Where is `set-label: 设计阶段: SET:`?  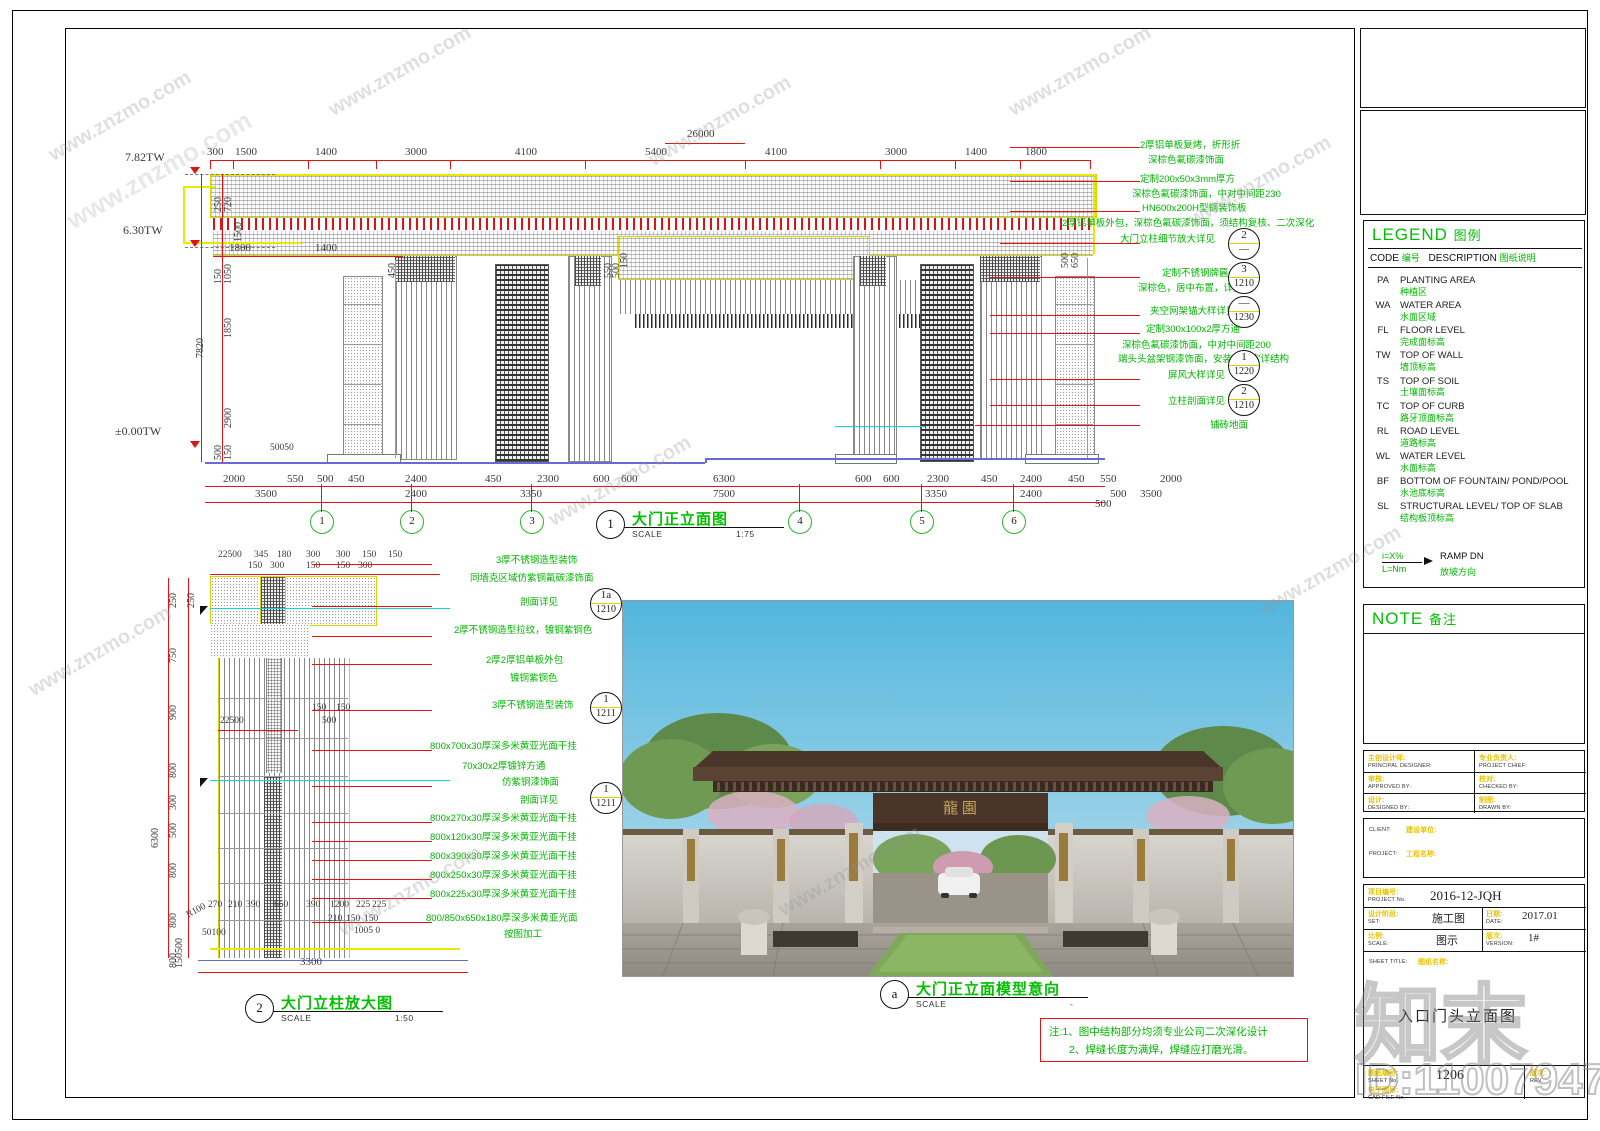 set-label: 设计阶段: SET: is located at coordinates (1383, 917).